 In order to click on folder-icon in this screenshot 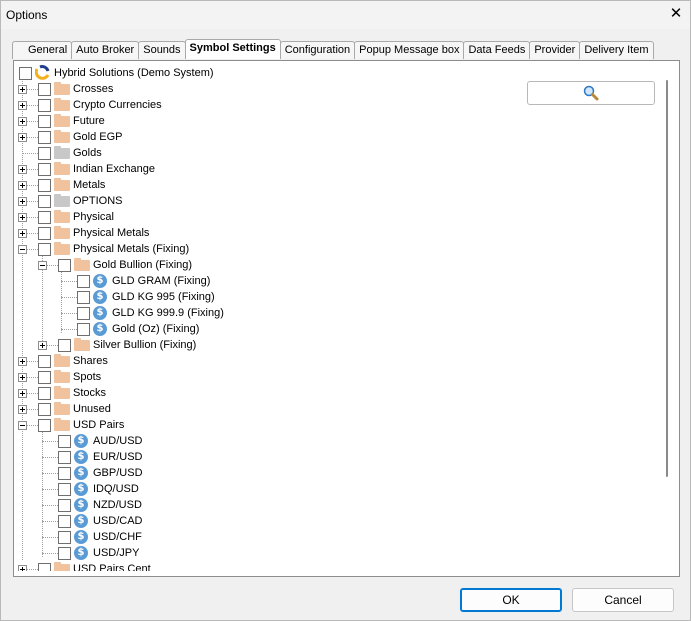, I will do `click(62, 232)`.